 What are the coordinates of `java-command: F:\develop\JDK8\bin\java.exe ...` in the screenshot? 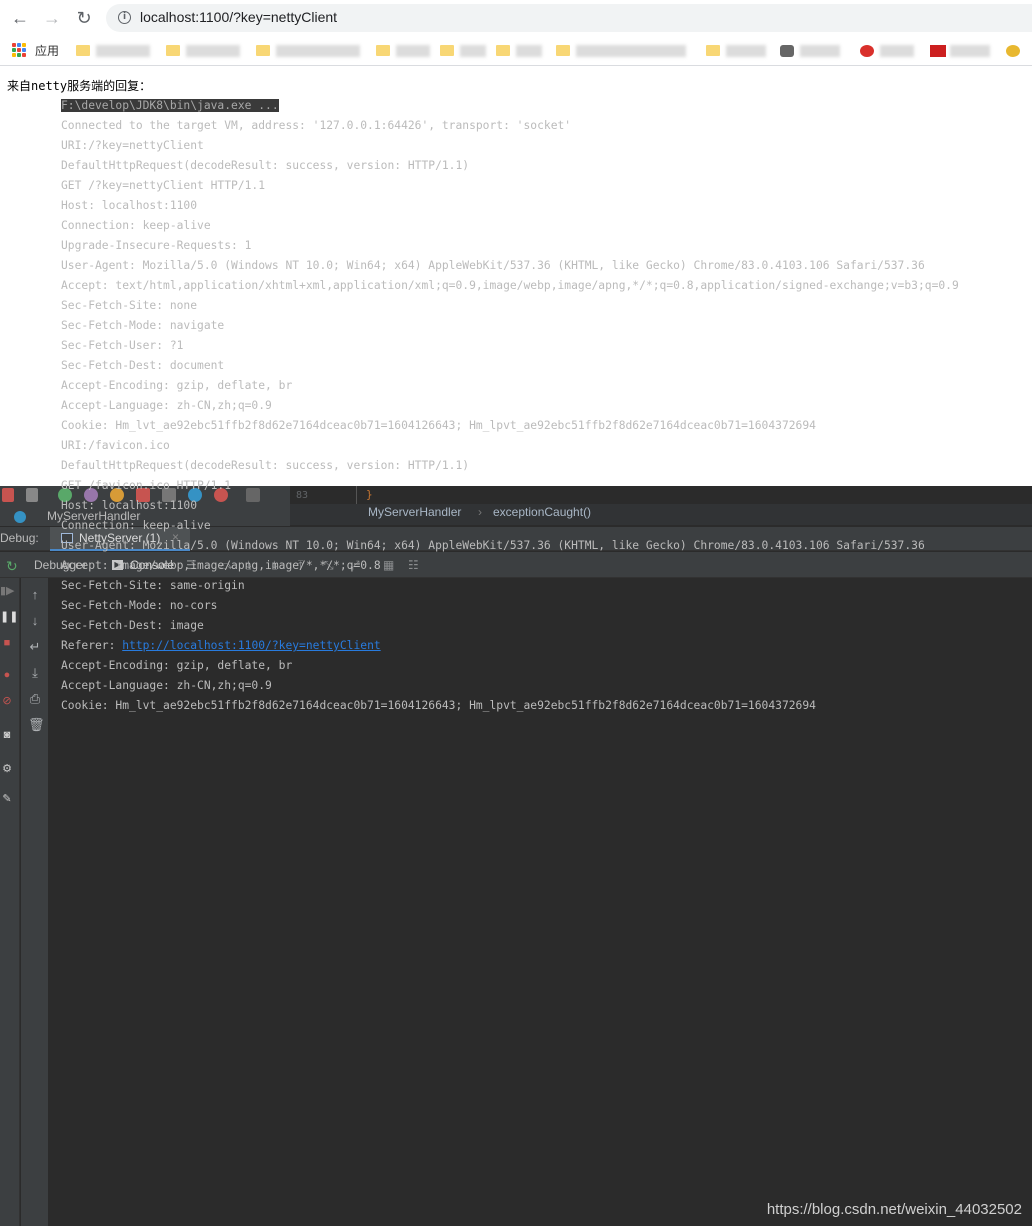 It's located at (170, 105).